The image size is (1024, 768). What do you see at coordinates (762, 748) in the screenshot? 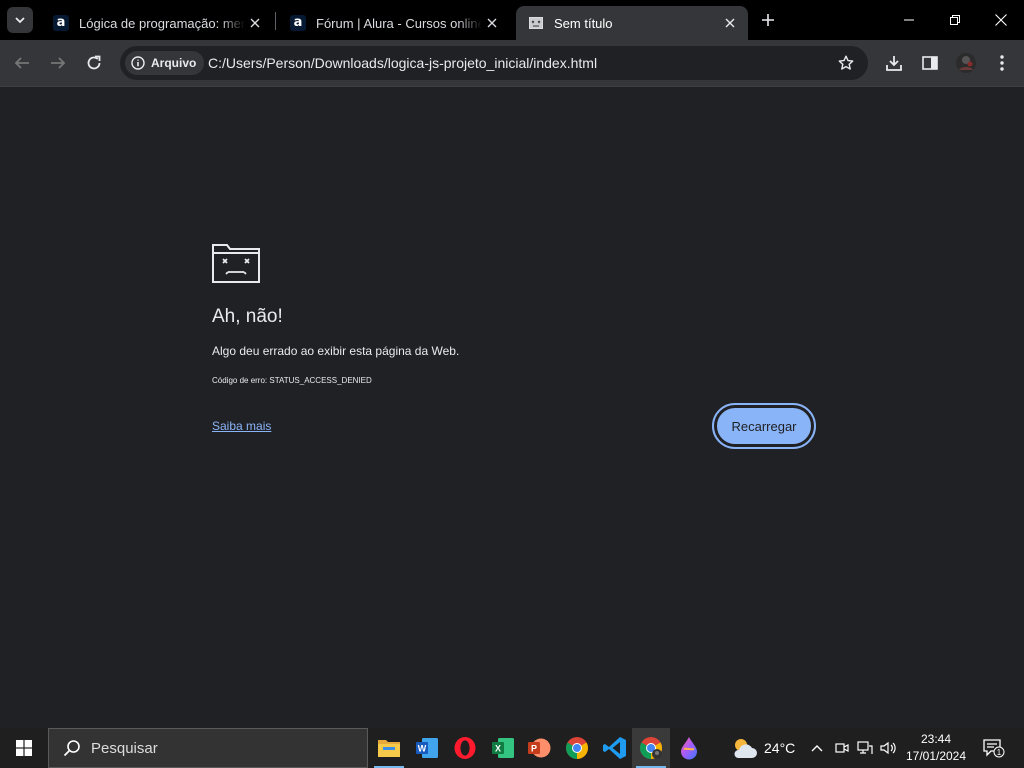
I see `weather-widget: 24°C` at bounding box center [762, 748].